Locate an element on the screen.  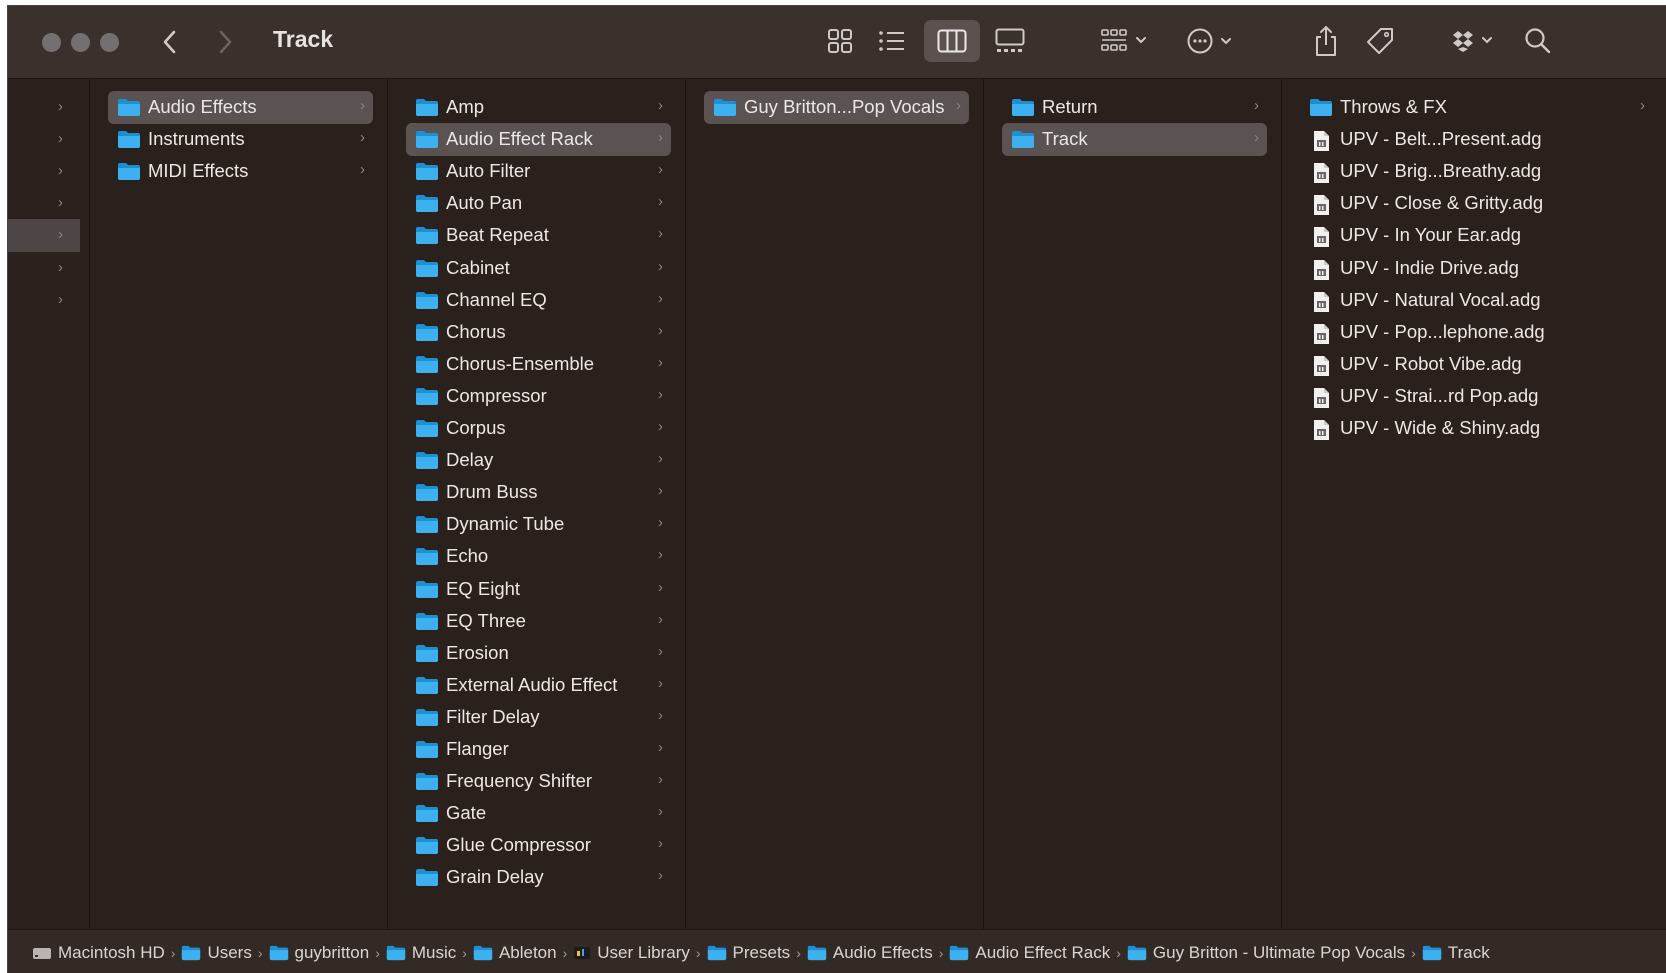
folder-item: Filter Delay › is located at coordinates (538, 717).